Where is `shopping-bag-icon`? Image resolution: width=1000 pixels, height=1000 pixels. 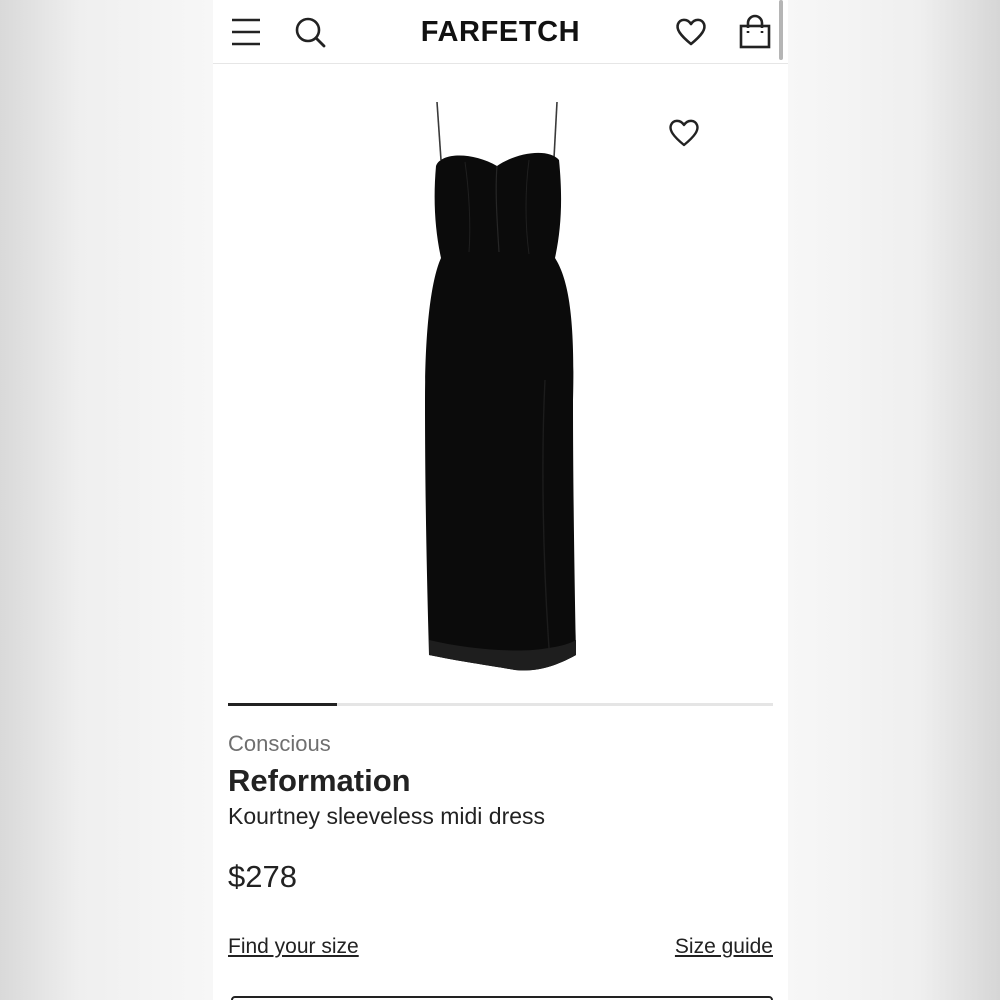 shopping-bag-icon is located at coordinates (755, 32).